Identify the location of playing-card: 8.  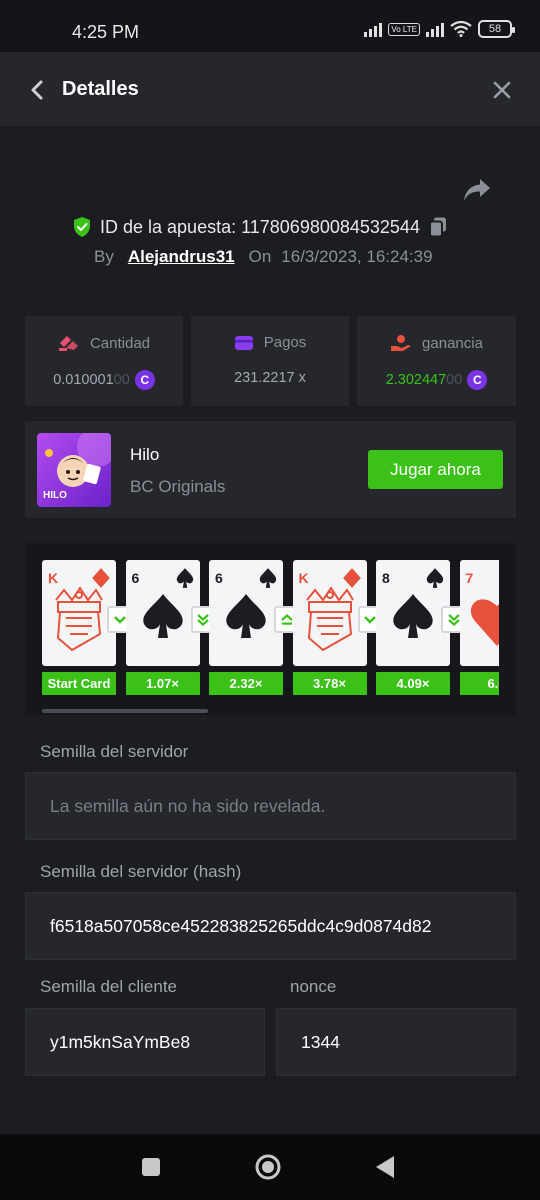
(413, 613).